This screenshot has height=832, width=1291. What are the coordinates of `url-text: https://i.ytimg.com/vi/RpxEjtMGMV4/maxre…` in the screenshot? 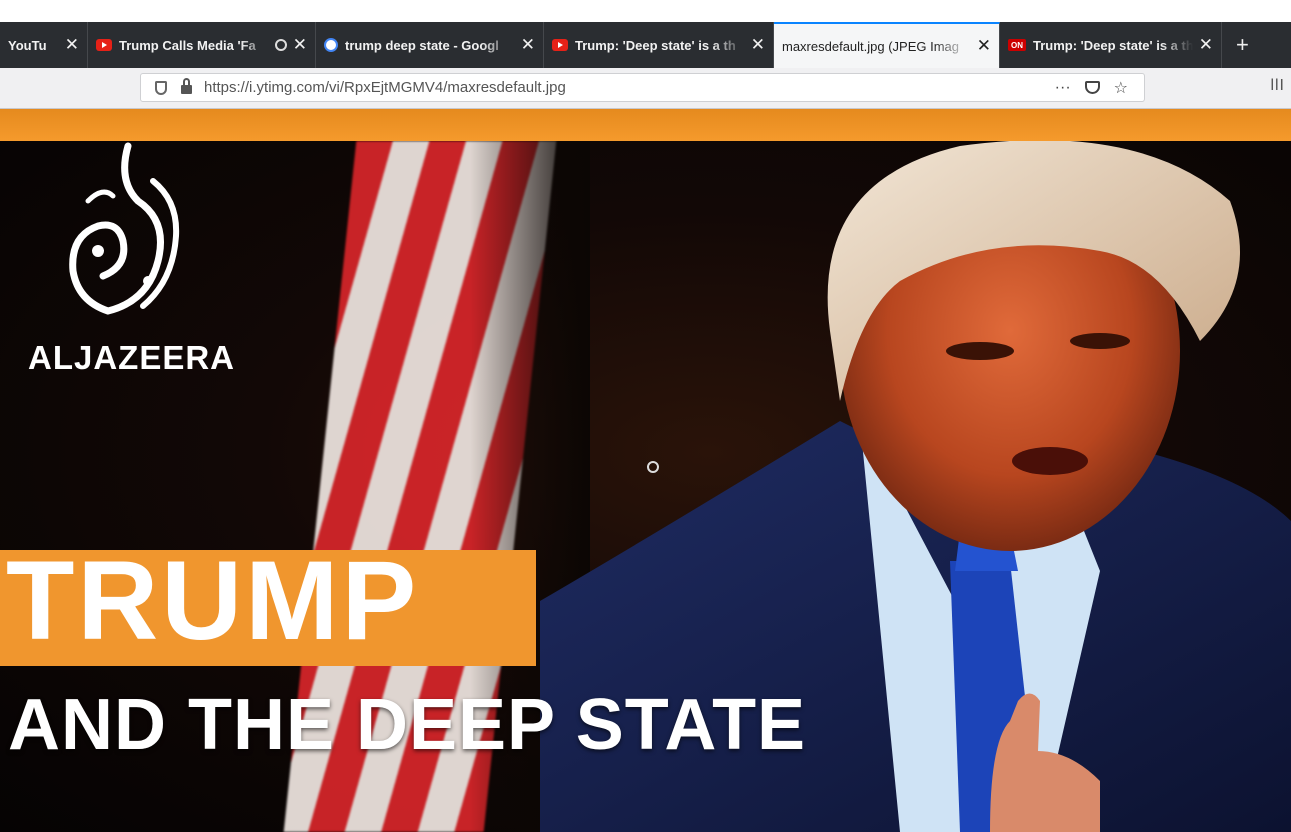 It's located at (629, 87).